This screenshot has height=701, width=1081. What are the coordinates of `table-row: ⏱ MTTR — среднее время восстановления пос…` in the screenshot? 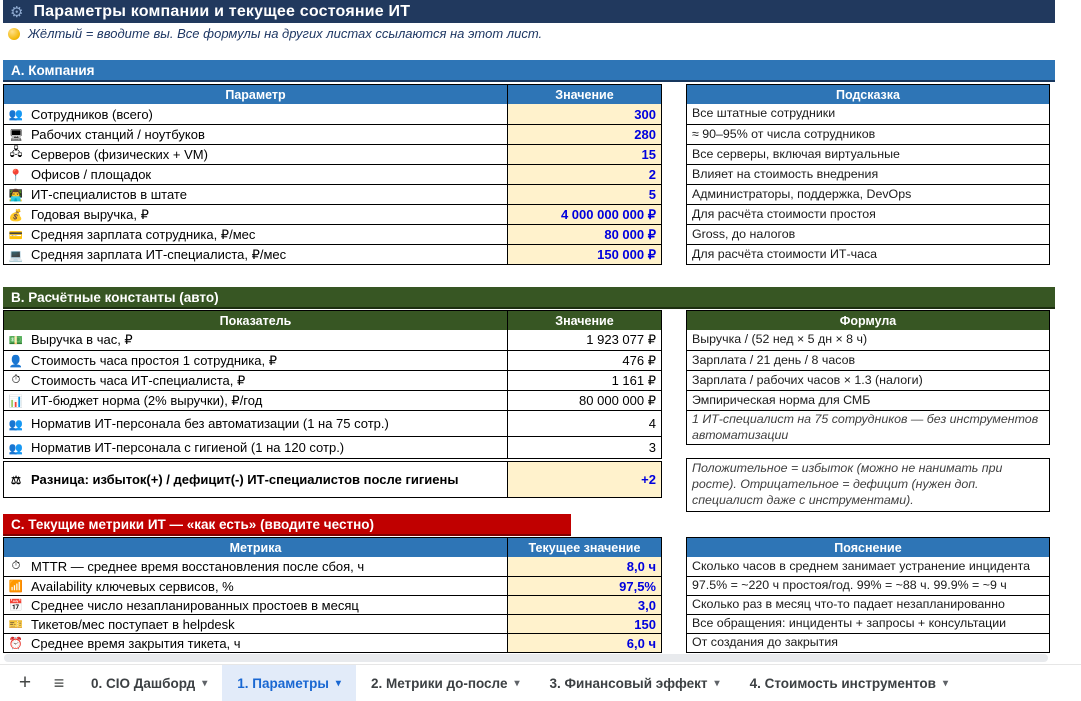 It's located at (332, 566).